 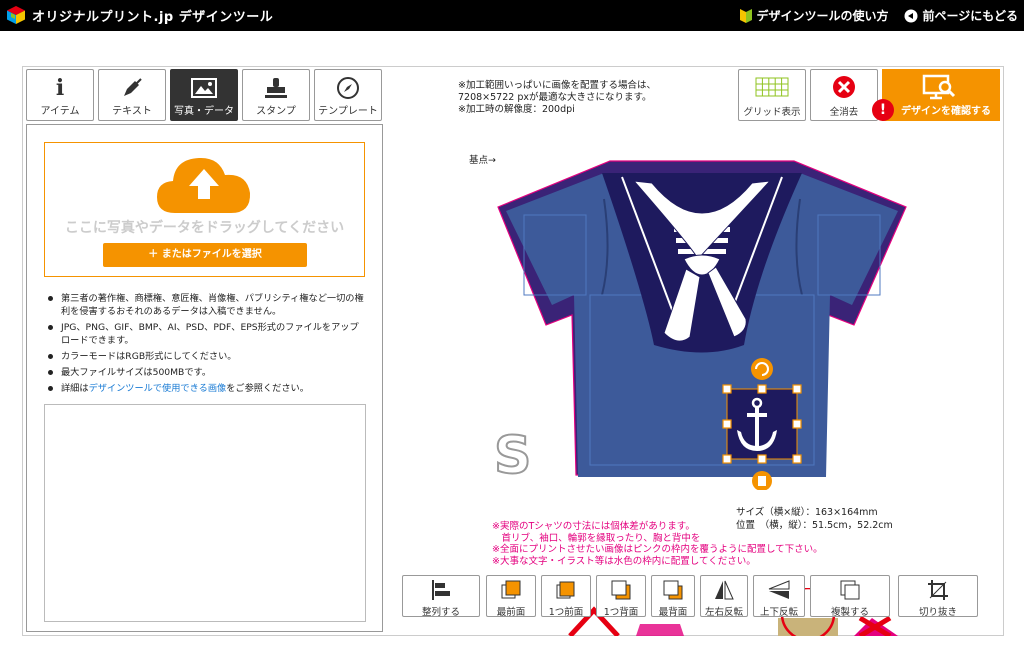 What do you see at coordinates (75, 388) in the screenshot?
I see `note-detail-pre: 詳細は` at bounding box center [75, 388].